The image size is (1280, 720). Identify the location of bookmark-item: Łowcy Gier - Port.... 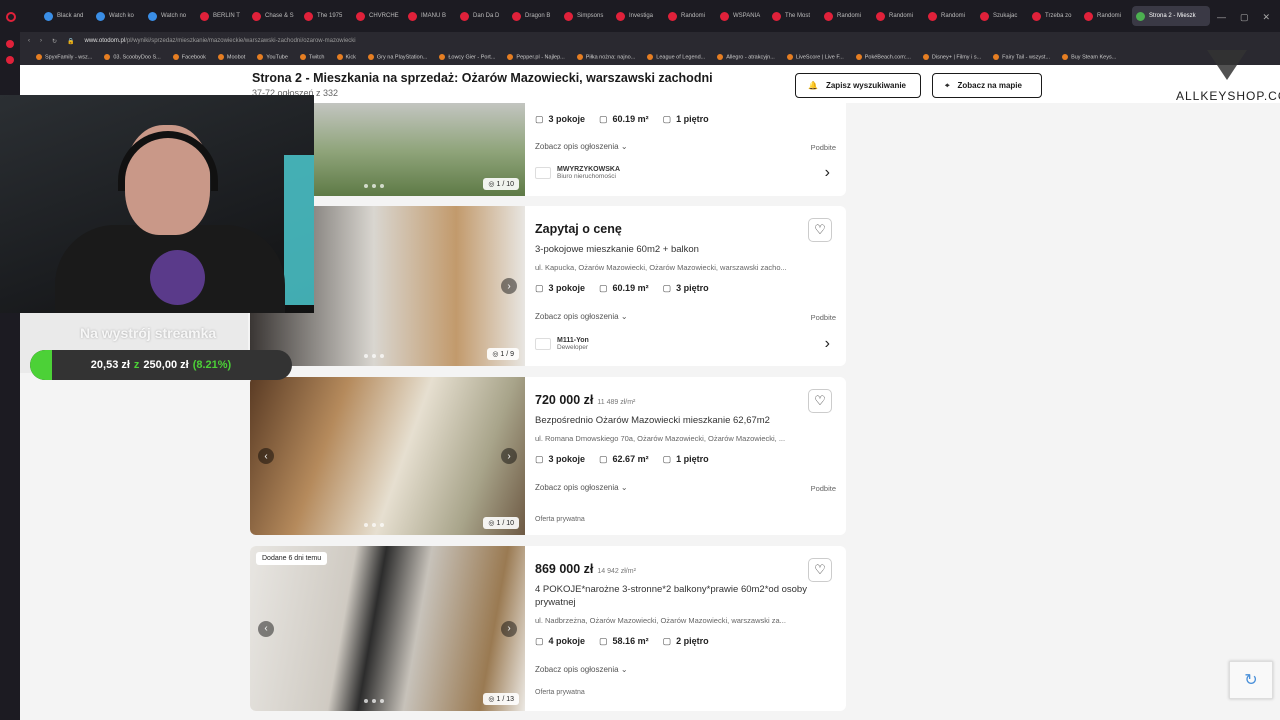
(467, 57).